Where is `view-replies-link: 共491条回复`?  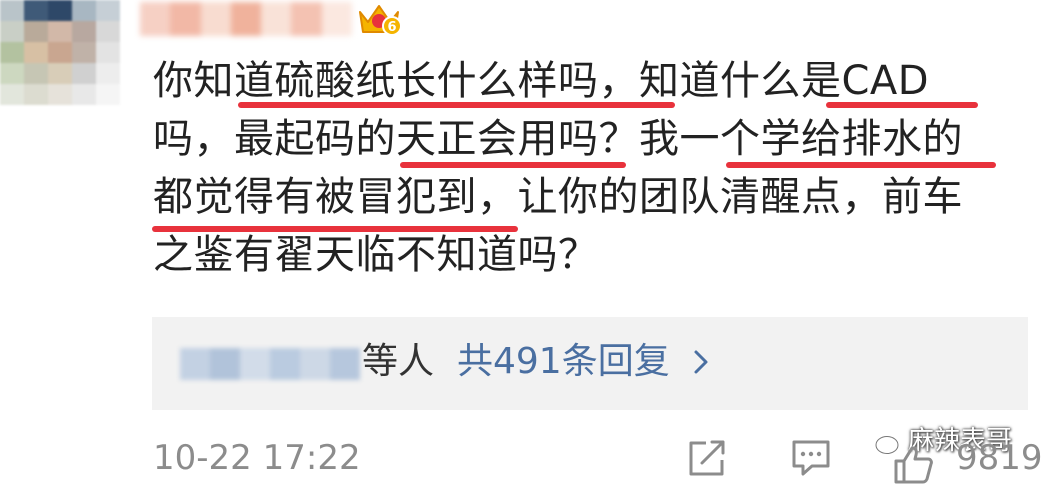 view-replies-link: 共491条回复 is located at coordinates (583, 362).